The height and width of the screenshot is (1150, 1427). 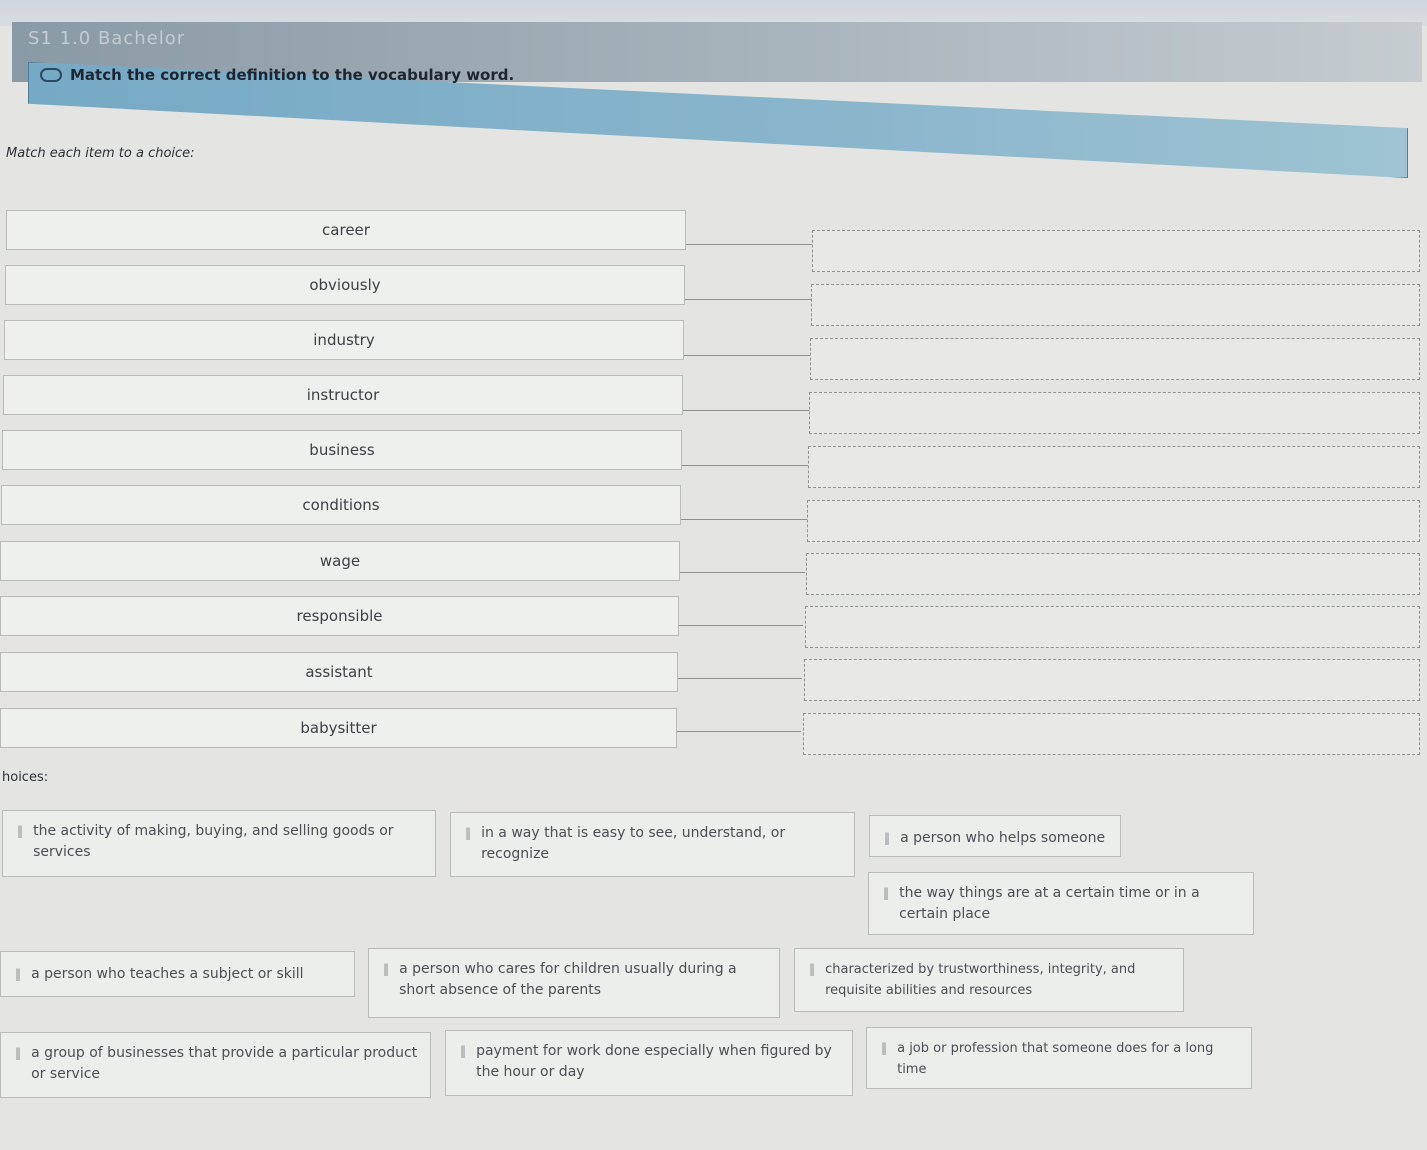 I want to click on term-industry: industry, so click(x=344, y=340).